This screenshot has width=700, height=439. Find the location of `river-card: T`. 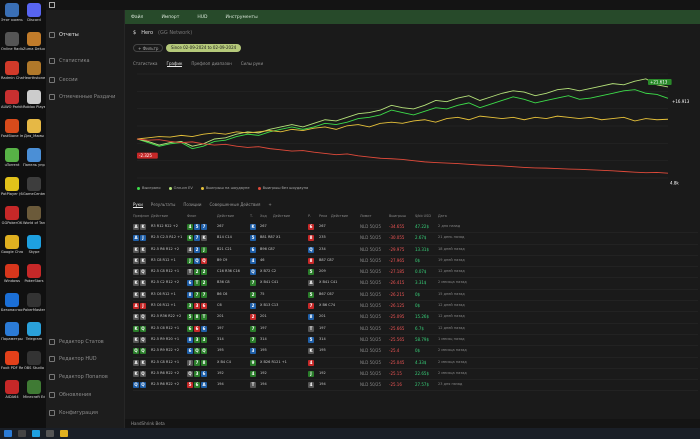

river-card: T is located at coordinates (311, 328).